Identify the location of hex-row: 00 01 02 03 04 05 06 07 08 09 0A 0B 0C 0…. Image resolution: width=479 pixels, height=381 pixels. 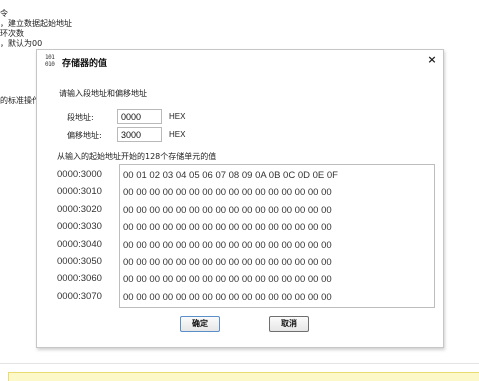
(230, 175).